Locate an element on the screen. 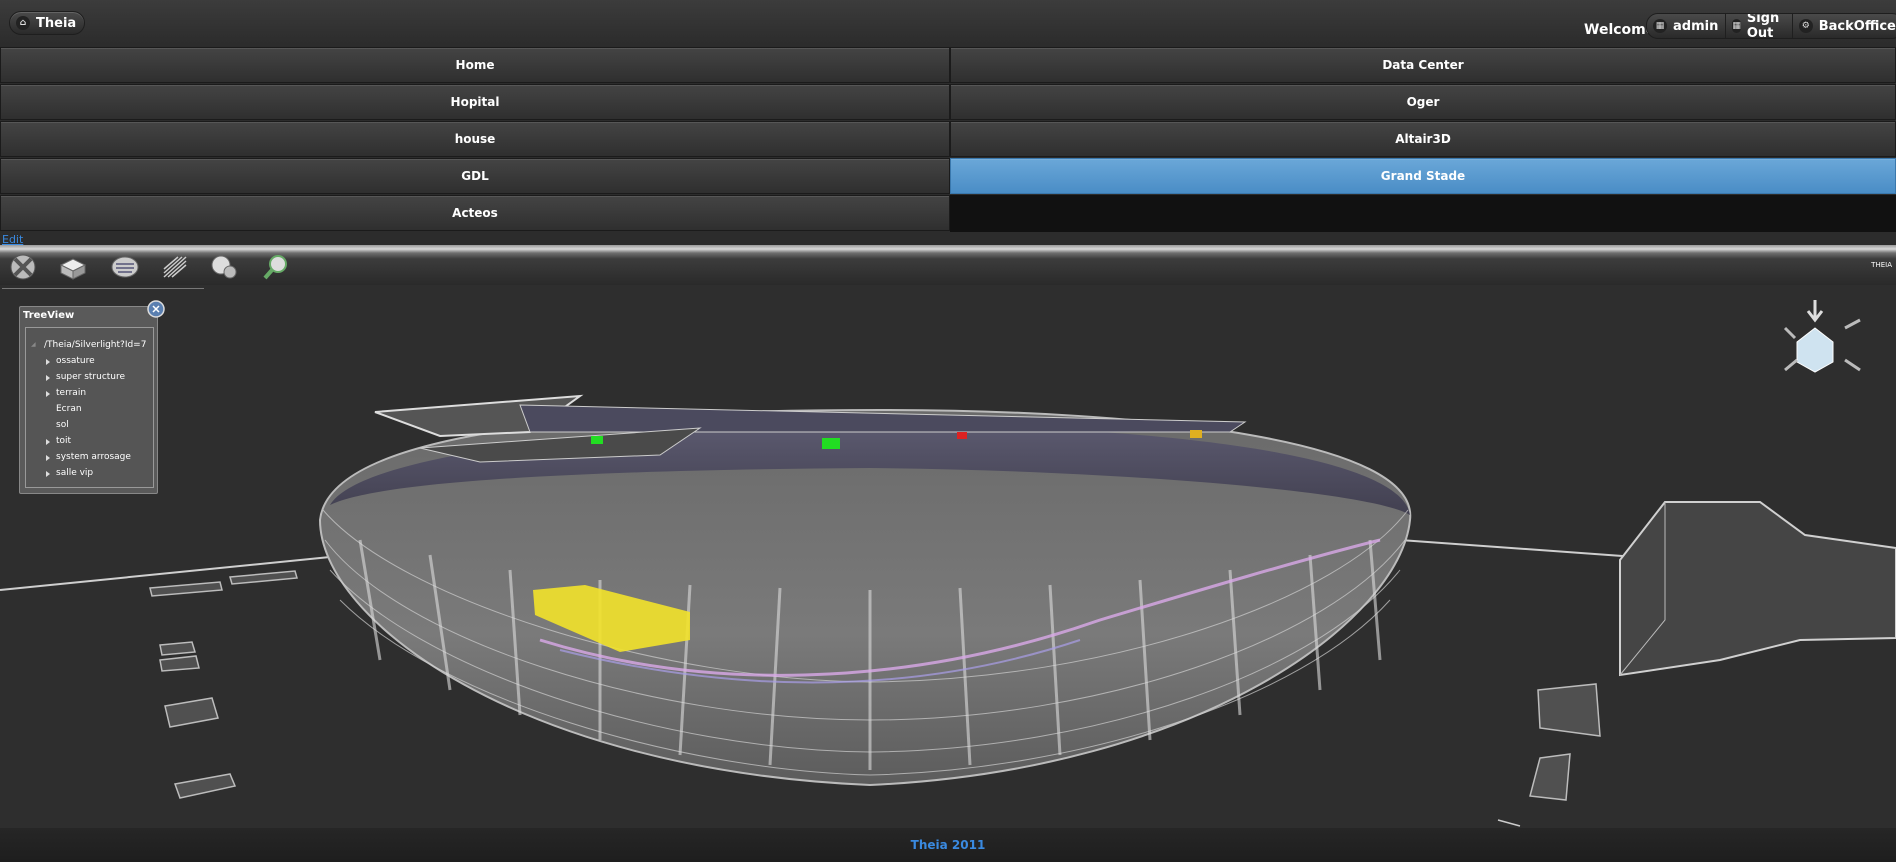  home-button: ⌂ Theia is located at coordinates (47, 23).